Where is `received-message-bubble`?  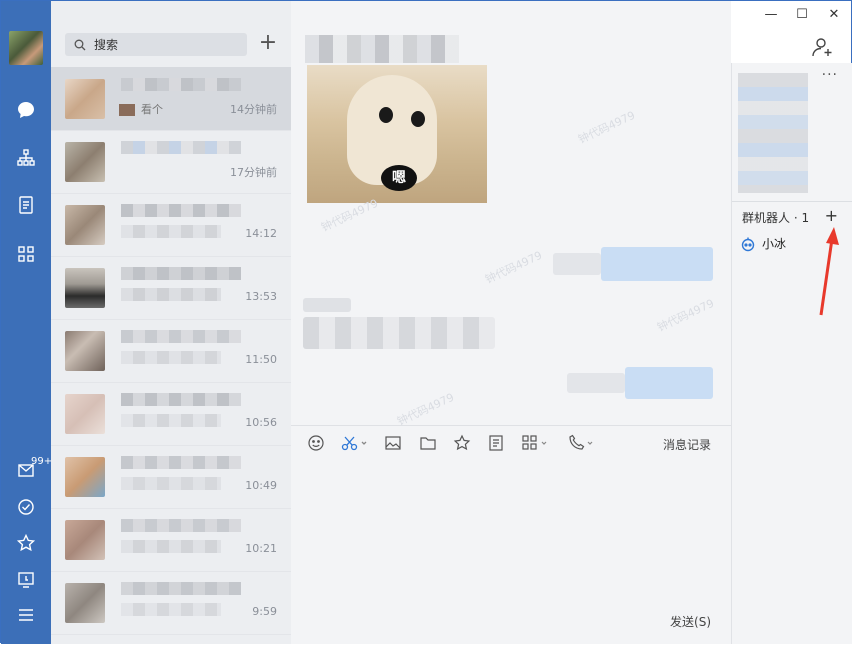
received-message-bubble is located at coordinates (399, 333).